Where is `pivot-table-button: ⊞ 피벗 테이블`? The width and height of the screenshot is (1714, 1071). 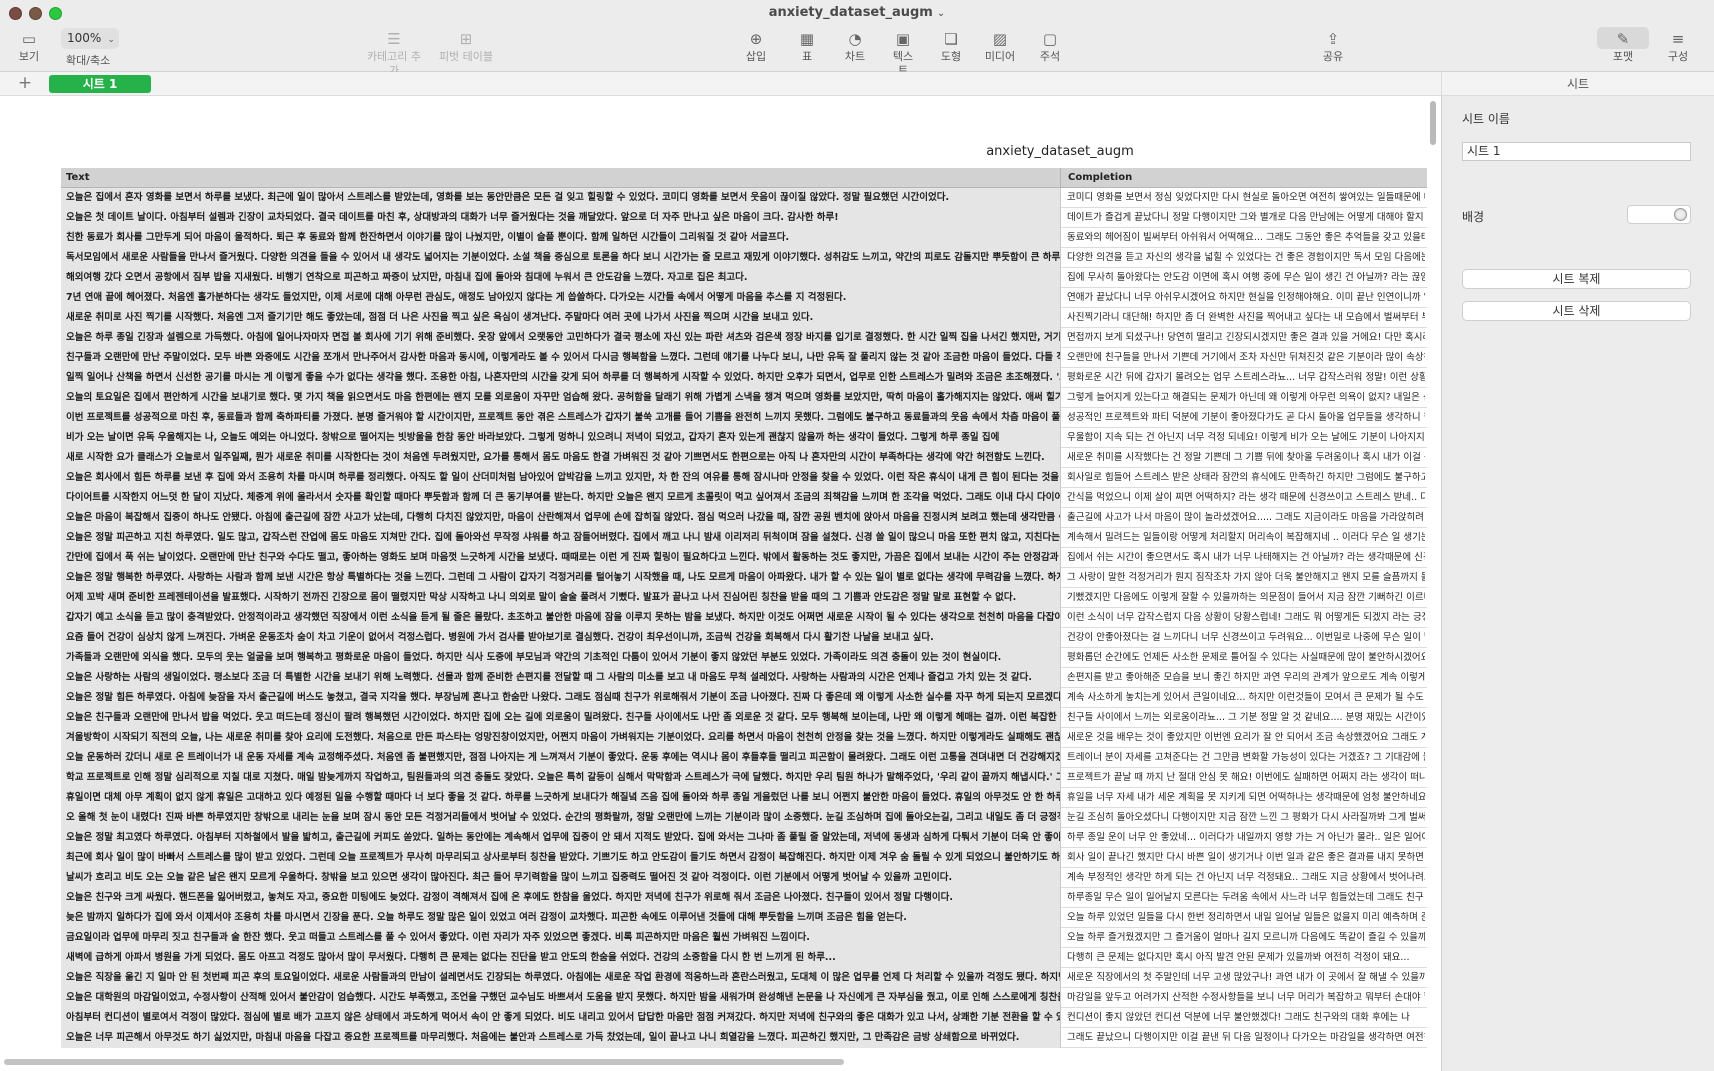 pivot-table-button: ⊞ 피벗 테이블 is located at coordinates (466, 48).